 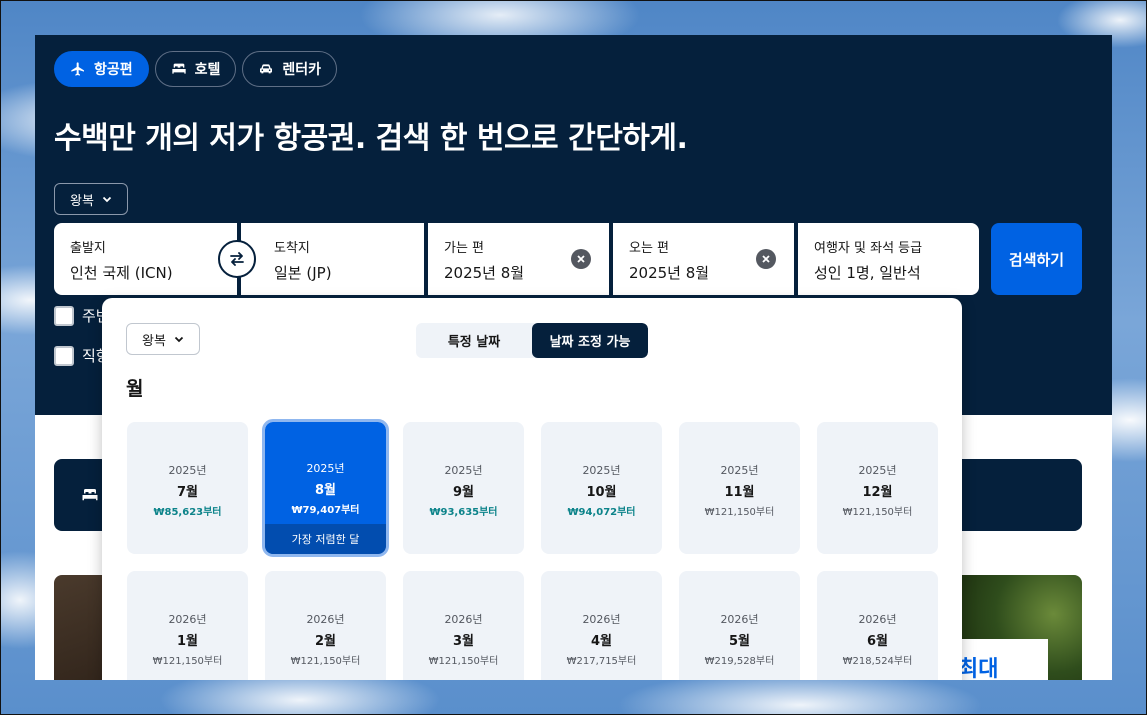 I want to click on product-tabs: 항공편 호텔 렌터카, so click(x=196, y=69).